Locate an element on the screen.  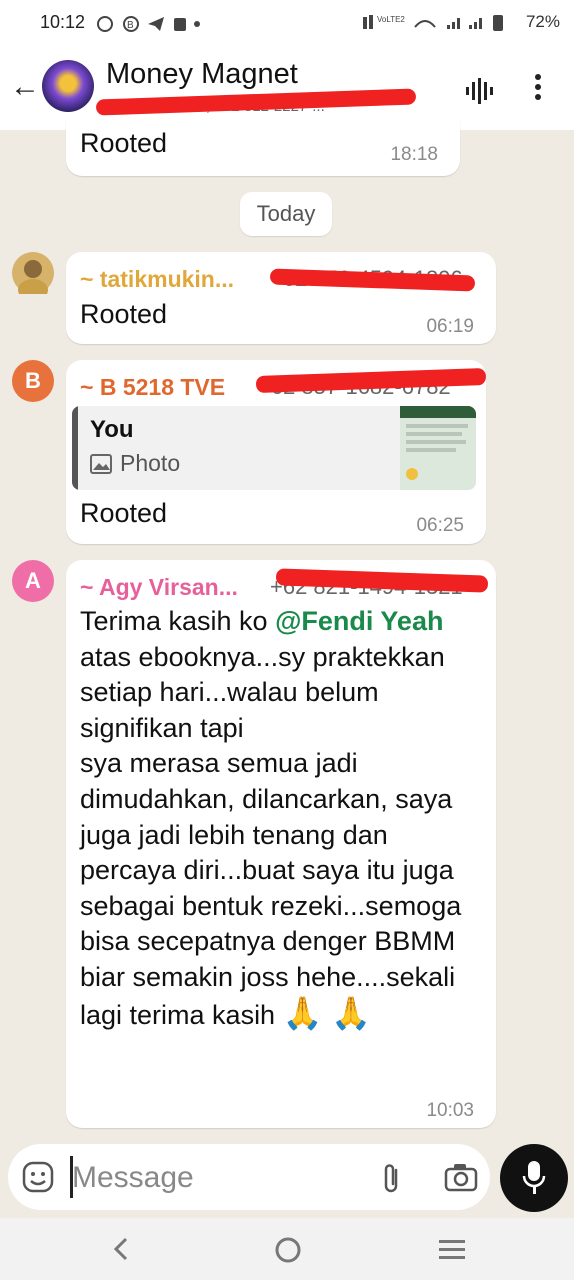
mic-icon is located at coordinates (534, 1177).